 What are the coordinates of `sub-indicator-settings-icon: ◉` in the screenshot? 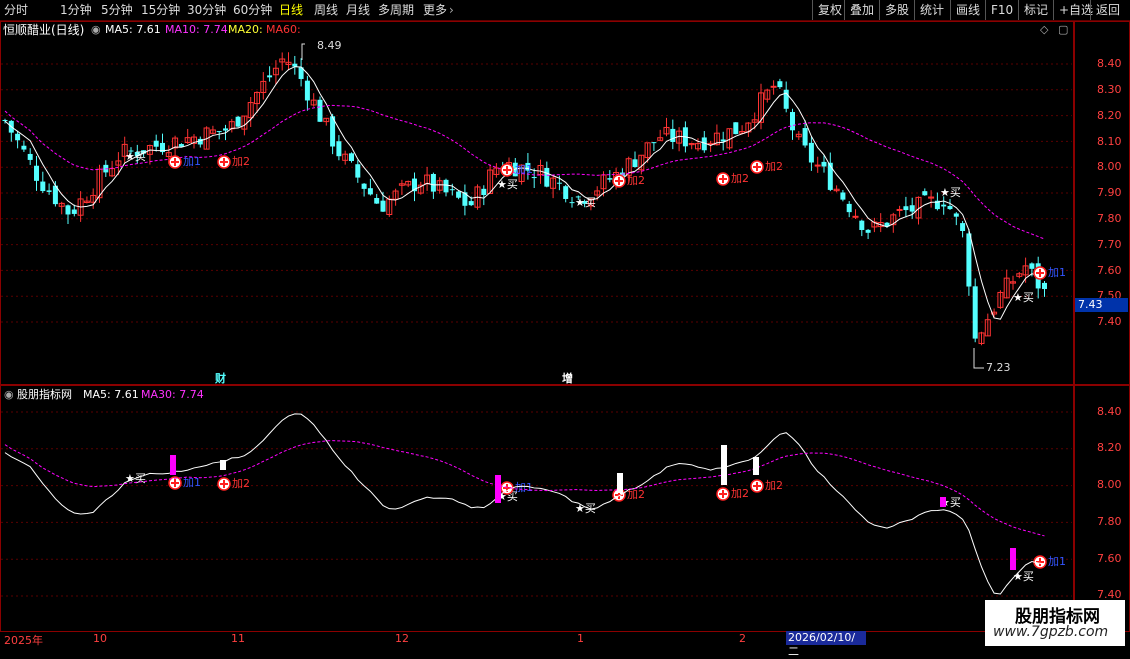 It's located at (9, 395).